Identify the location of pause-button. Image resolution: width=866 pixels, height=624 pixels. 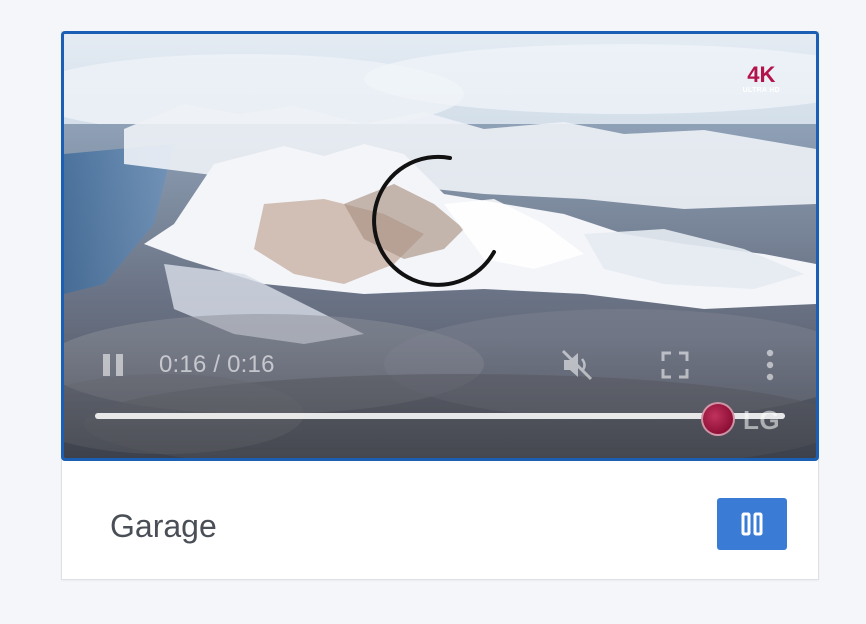
(752, 524).